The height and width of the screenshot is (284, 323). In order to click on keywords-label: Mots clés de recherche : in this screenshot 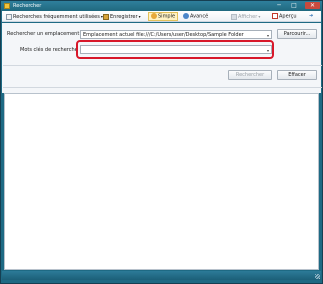, I will do `click(51, 50)`.